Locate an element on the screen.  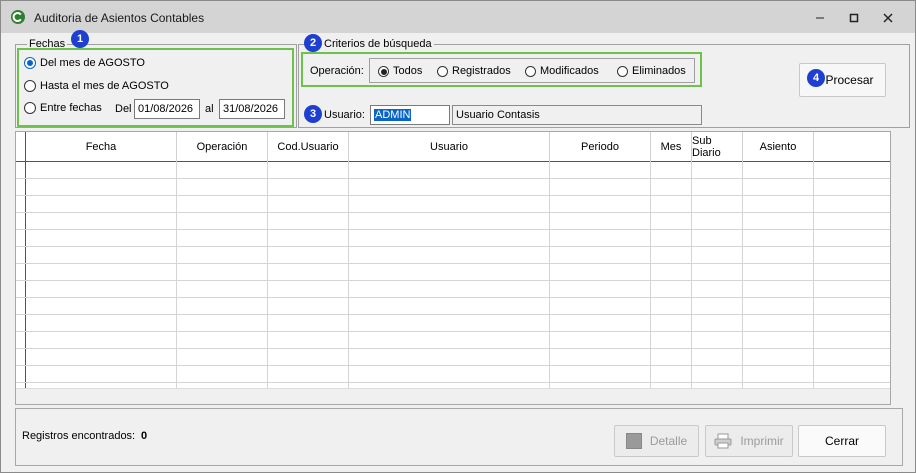
radio-entre-fechas-label: Entre fechas is located at coordinates (71, 108).